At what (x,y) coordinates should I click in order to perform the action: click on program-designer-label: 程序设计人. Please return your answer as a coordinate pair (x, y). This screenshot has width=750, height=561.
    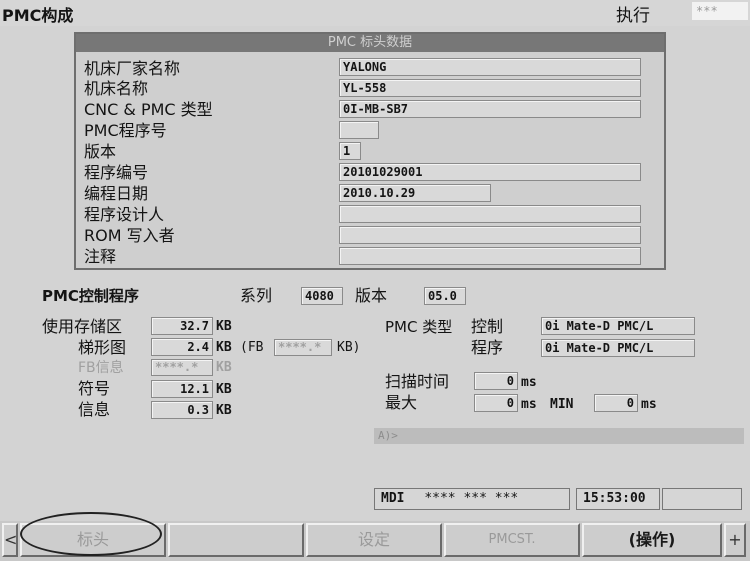
    Looking at the image, I should click on (124, 214).